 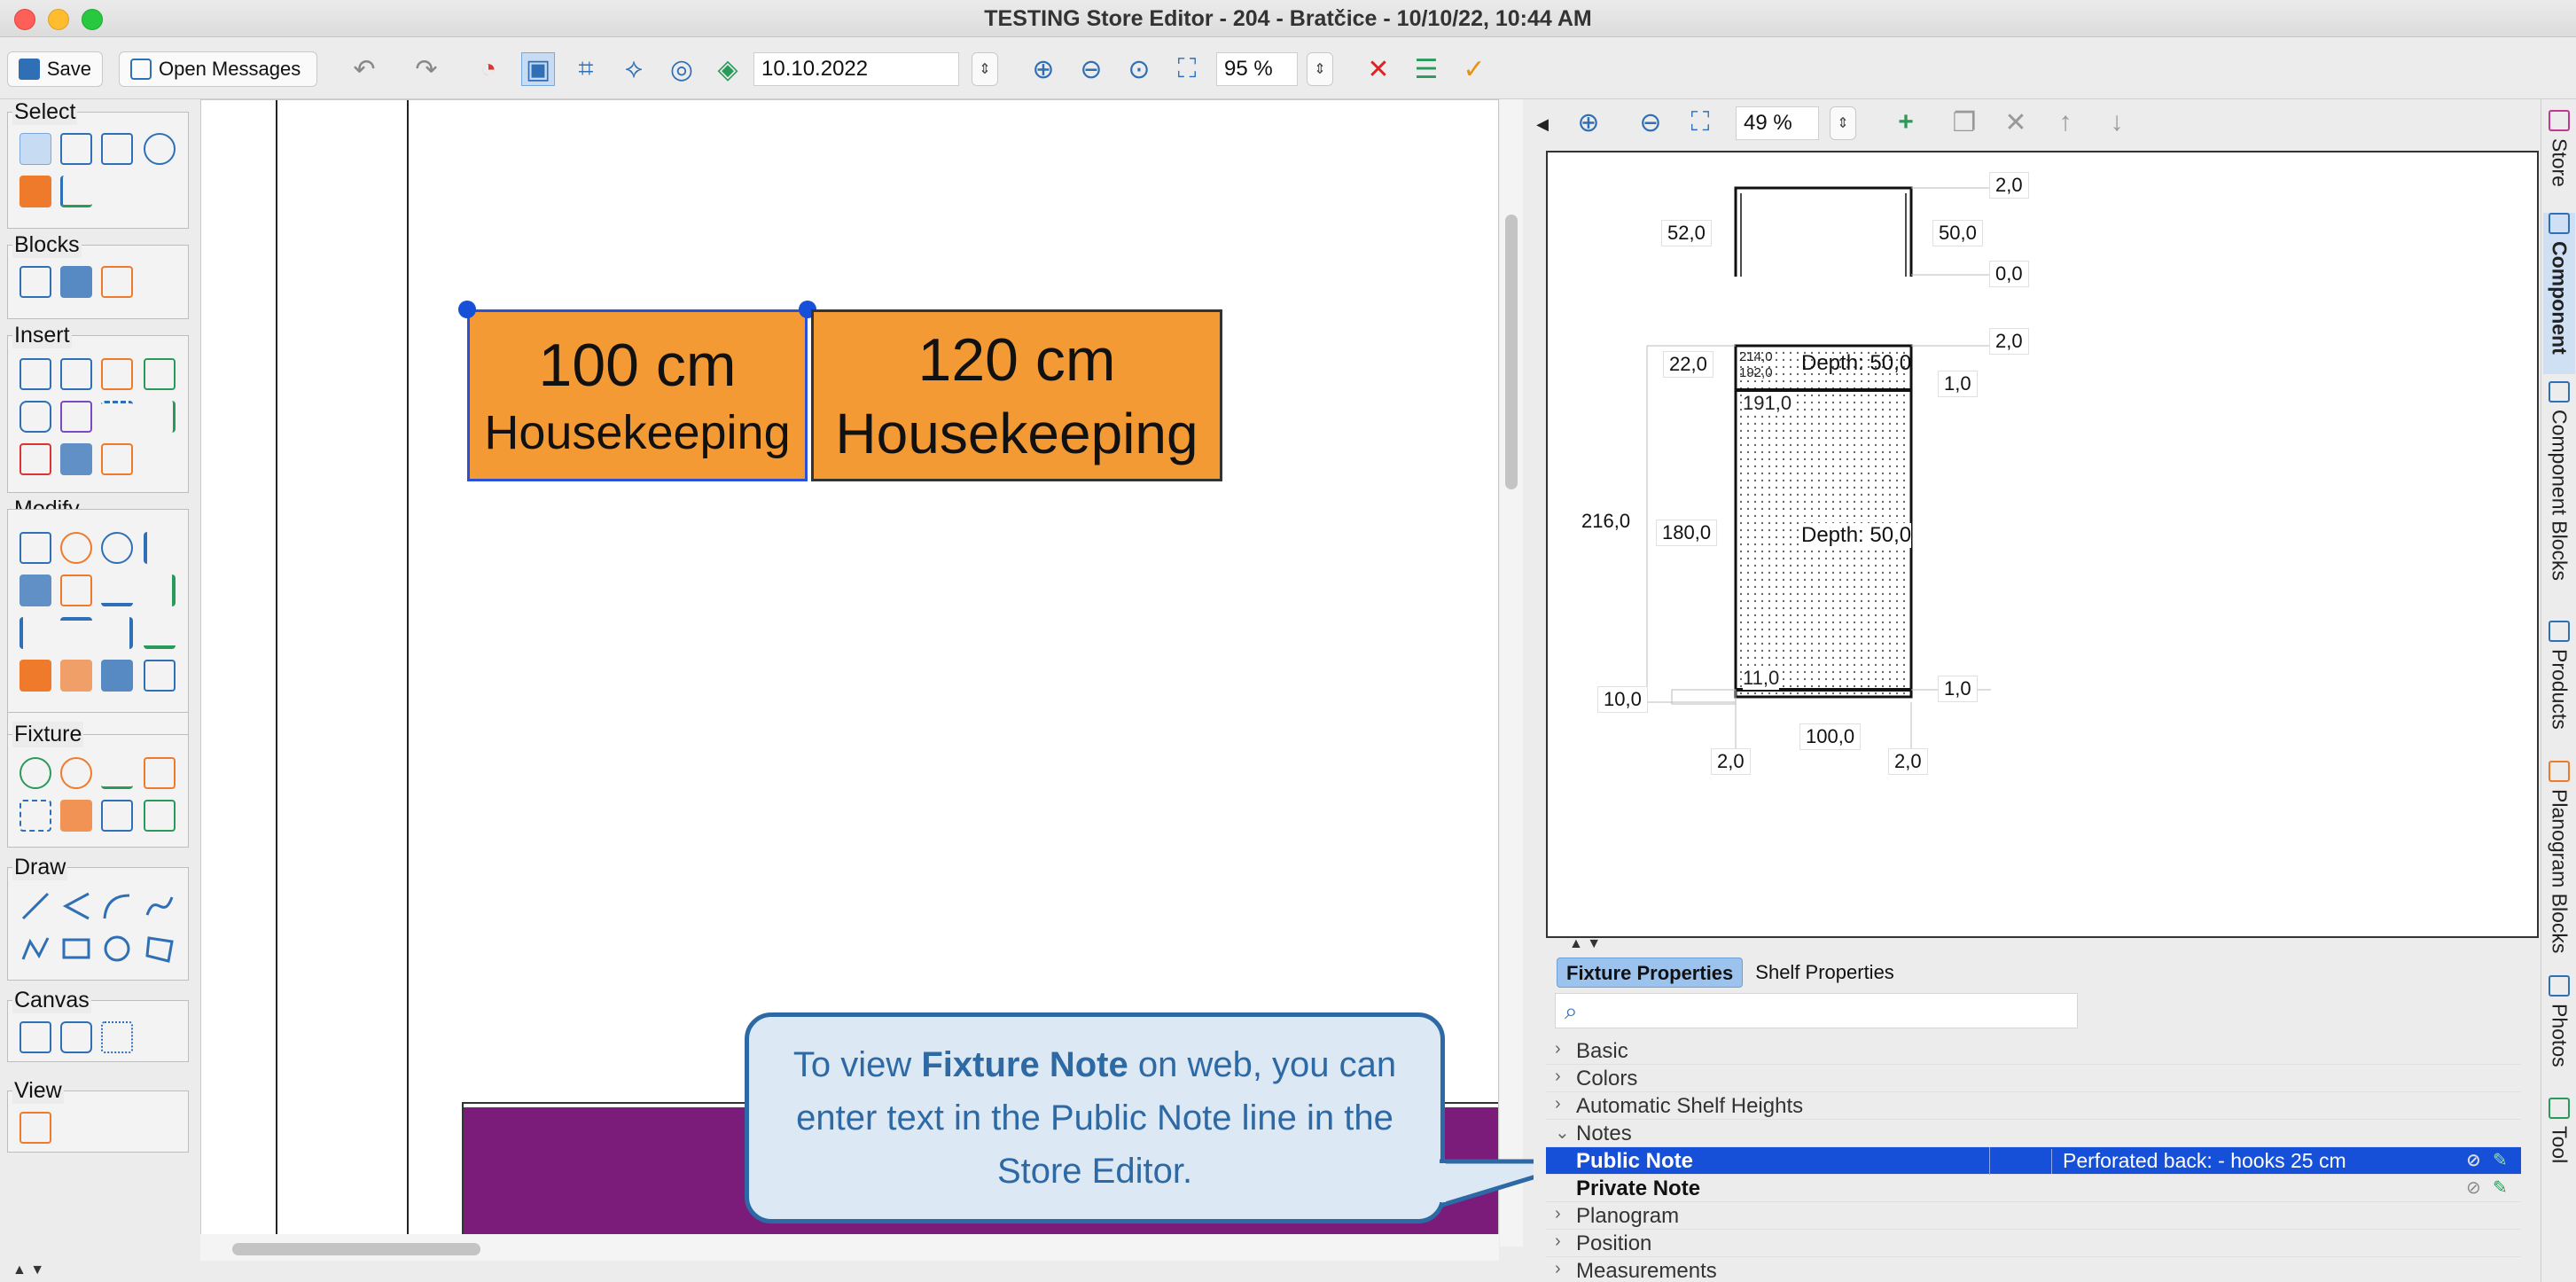 What do you see at coordinates (1700, 122) in the screenshot?
I see `preview-zoom-fit-icon: ⛶` at bounding box center [1700, 122].